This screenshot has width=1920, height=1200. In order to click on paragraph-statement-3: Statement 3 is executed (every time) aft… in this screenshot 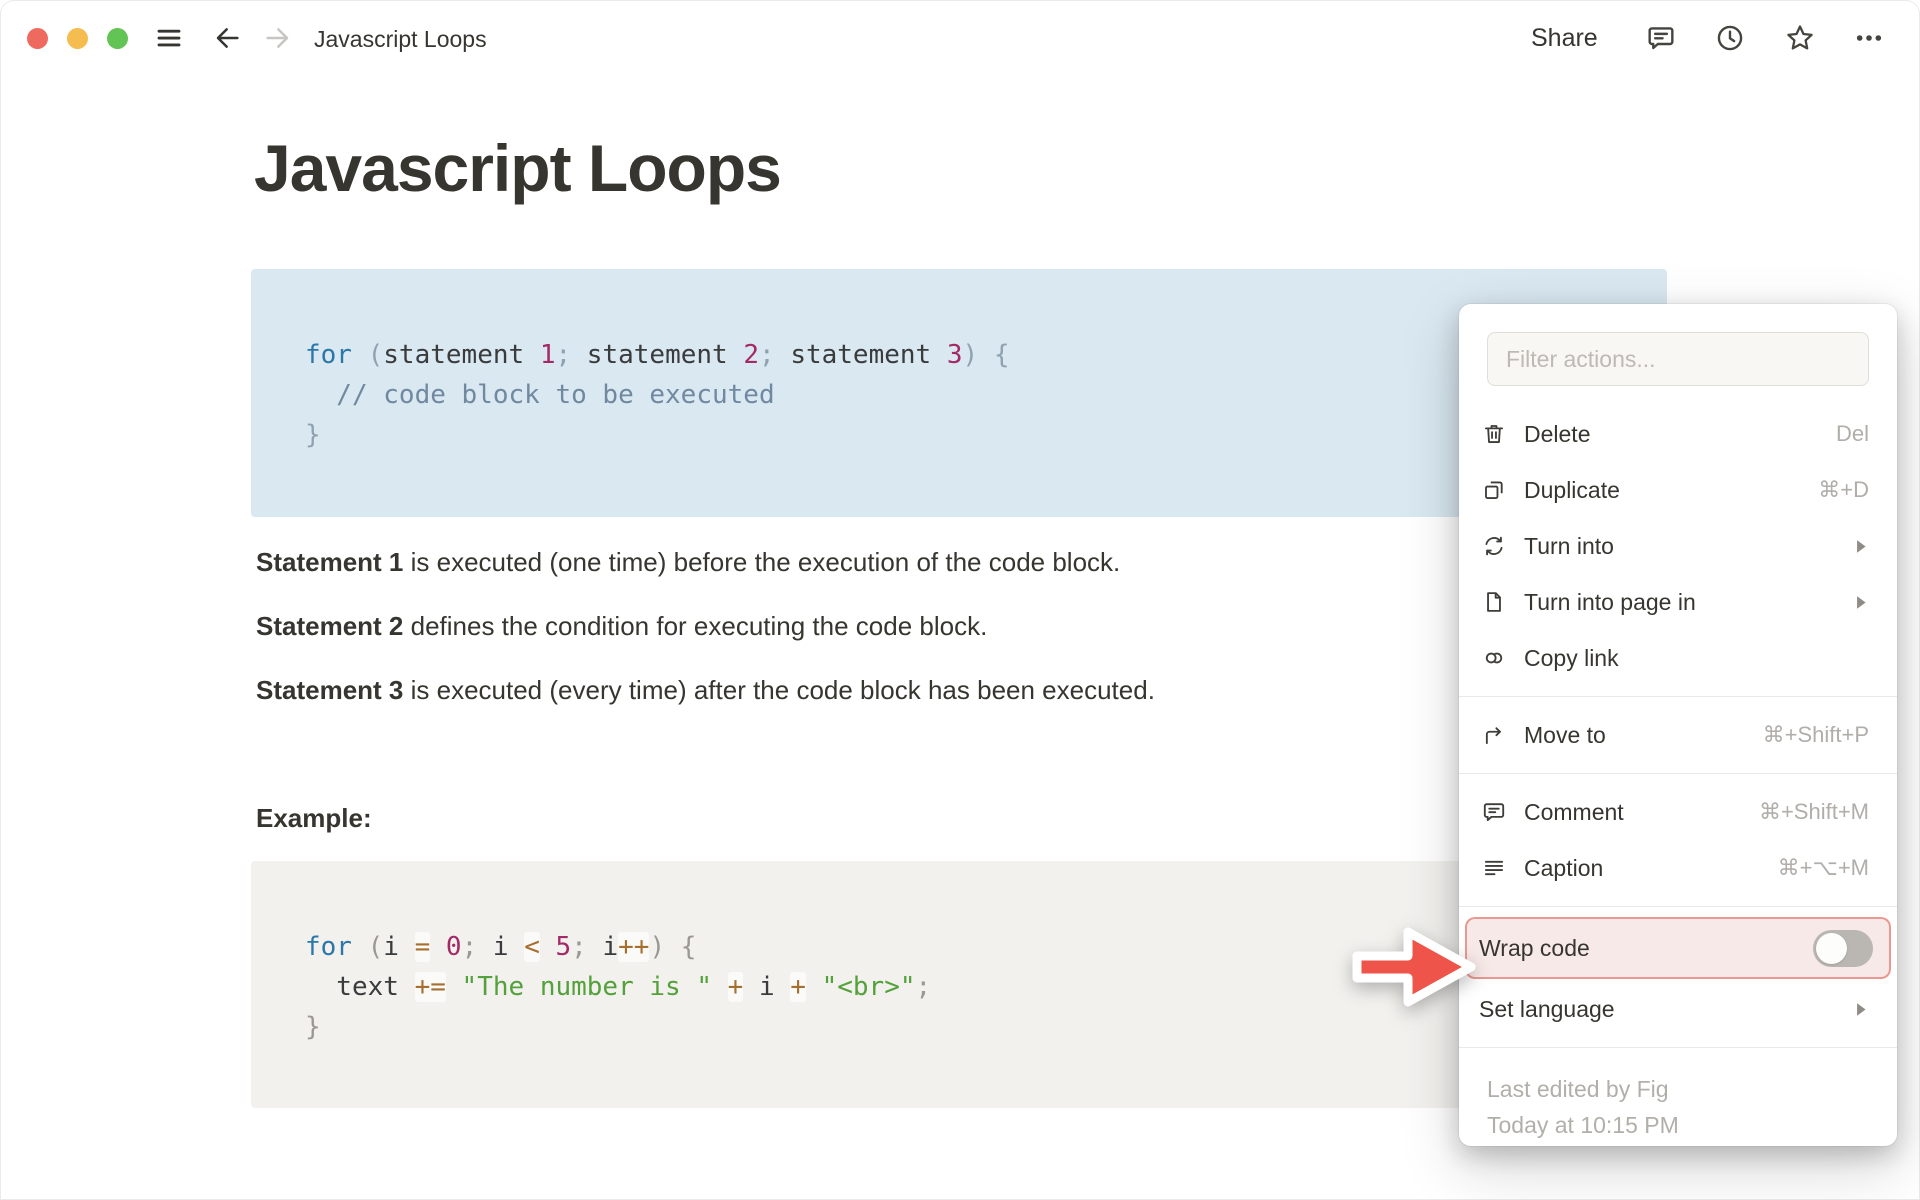, I will do `click(705, 690)`.